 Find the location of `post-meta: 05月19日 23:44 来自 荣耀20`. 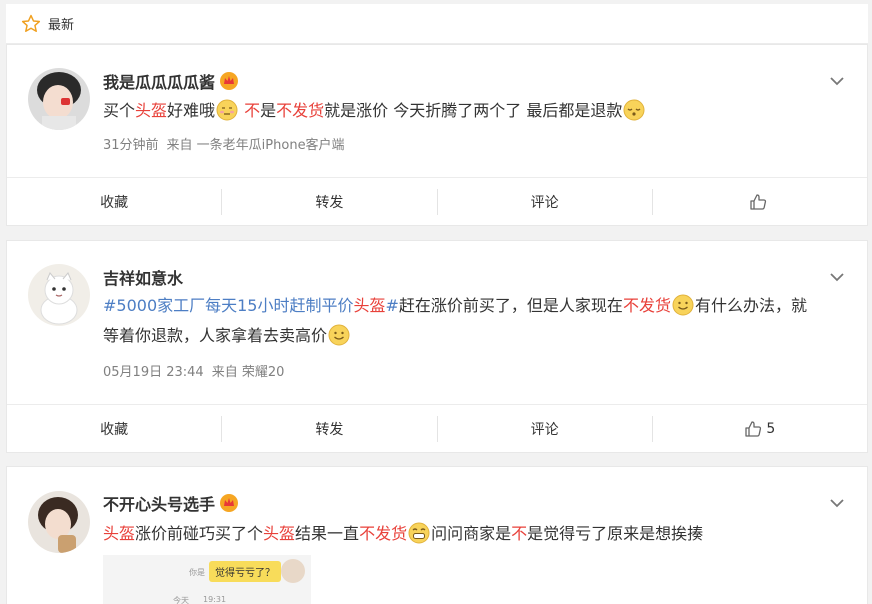

post-meta: 05月19日 23:44 来自 荣耀20 is located at coordinates (193, 370).